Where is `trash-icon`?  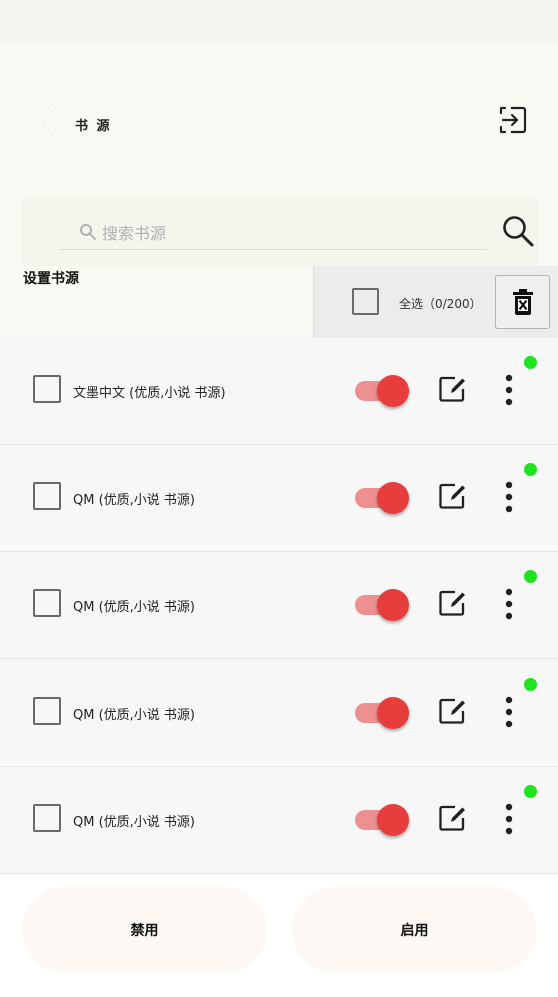 trash-icon is located at coordinates (523, 302).